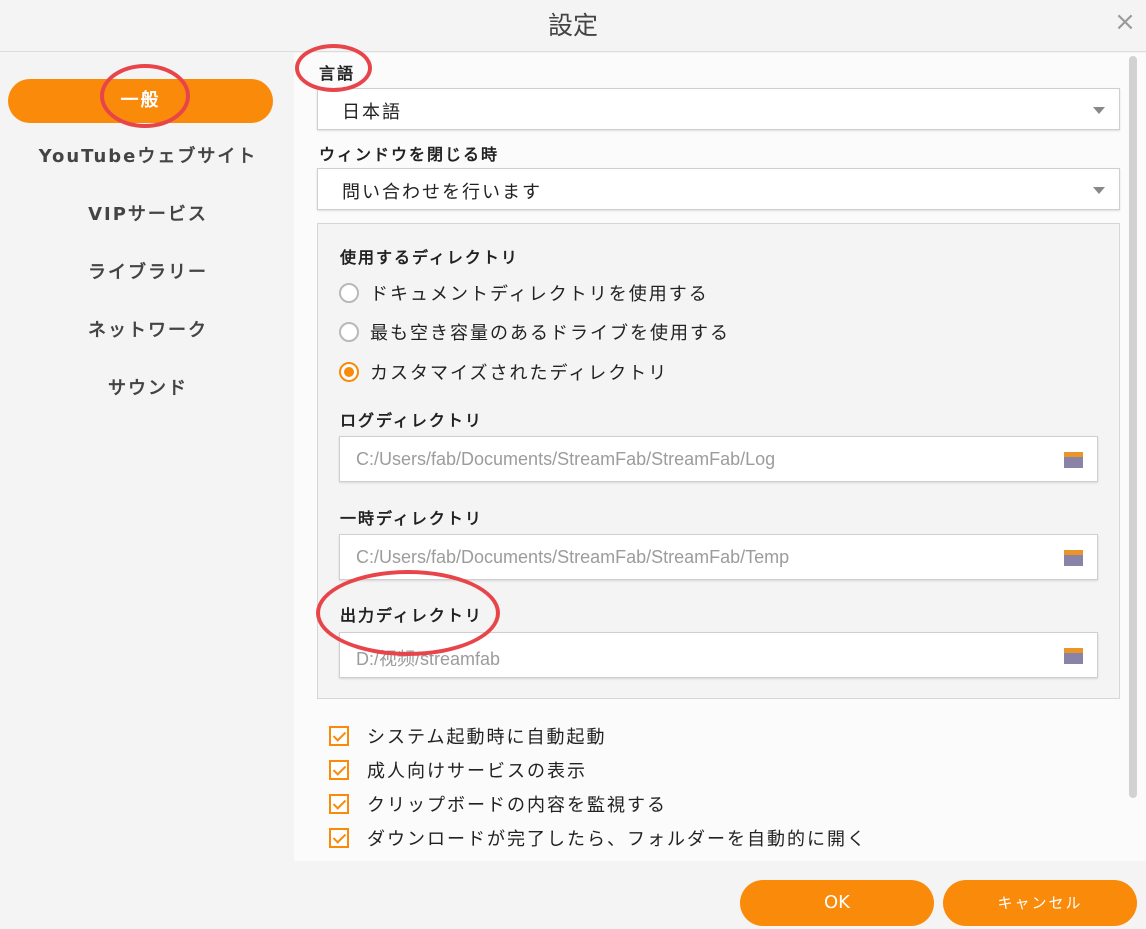 This screenshot has width=1146, height=929. I want to click on language-value: 日本語, so click(372, 112).